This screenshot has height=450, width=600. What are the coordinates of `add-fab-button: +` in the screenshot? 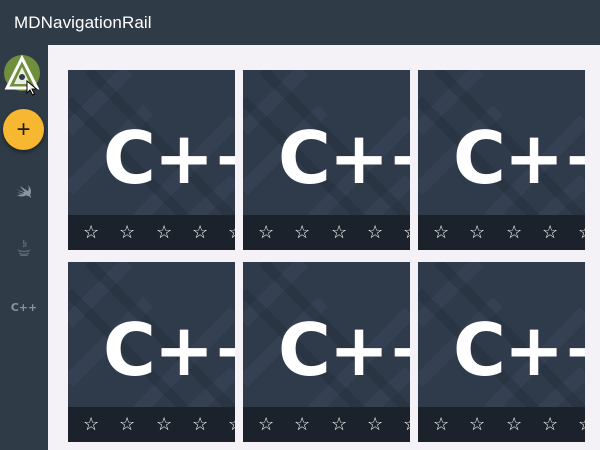 It's located at (23, 129).